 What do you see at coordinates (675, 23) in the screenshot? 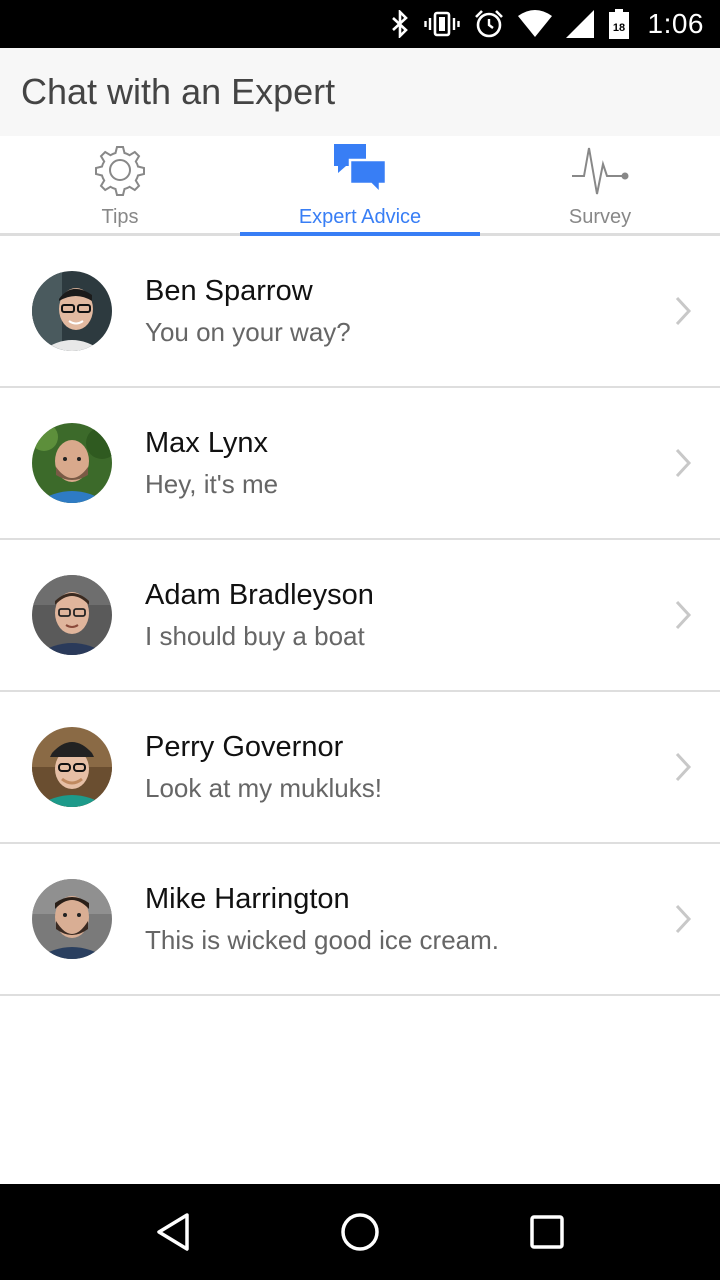
I see `status-time: 1:06` at bounding box center [675, 23].